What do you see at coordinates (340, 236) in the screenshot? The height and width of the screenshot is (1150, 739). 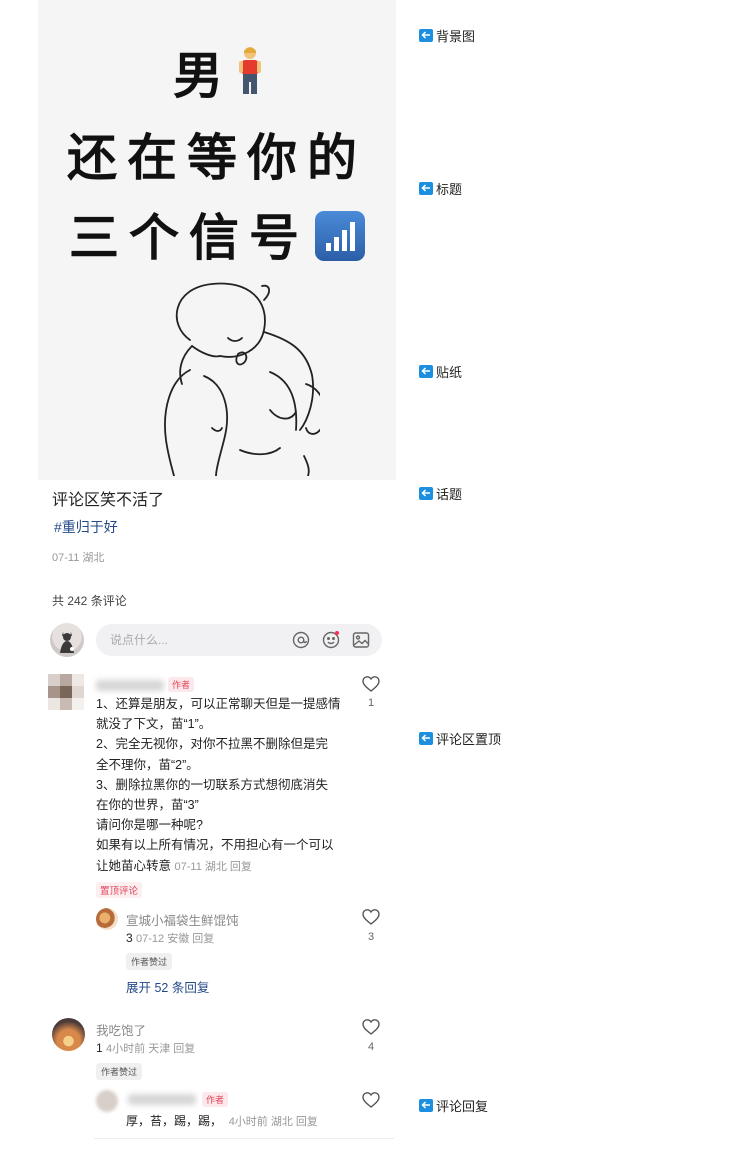 I see `signal-bars-icon` at bounding box center [340, 236].